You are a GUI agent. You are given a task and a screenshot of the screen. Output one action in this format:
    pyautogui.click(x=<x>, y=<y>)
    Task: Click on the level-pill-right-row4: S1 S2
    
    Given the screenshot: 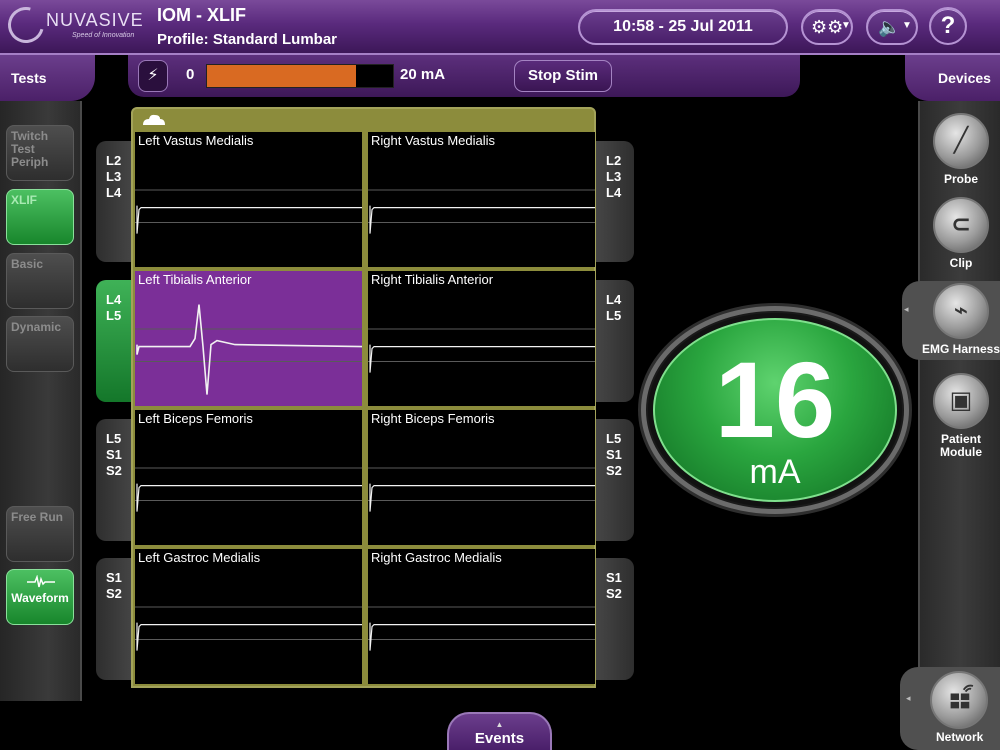 What is the action you would take?
    pyautogui.click(x=615, y=619)
    